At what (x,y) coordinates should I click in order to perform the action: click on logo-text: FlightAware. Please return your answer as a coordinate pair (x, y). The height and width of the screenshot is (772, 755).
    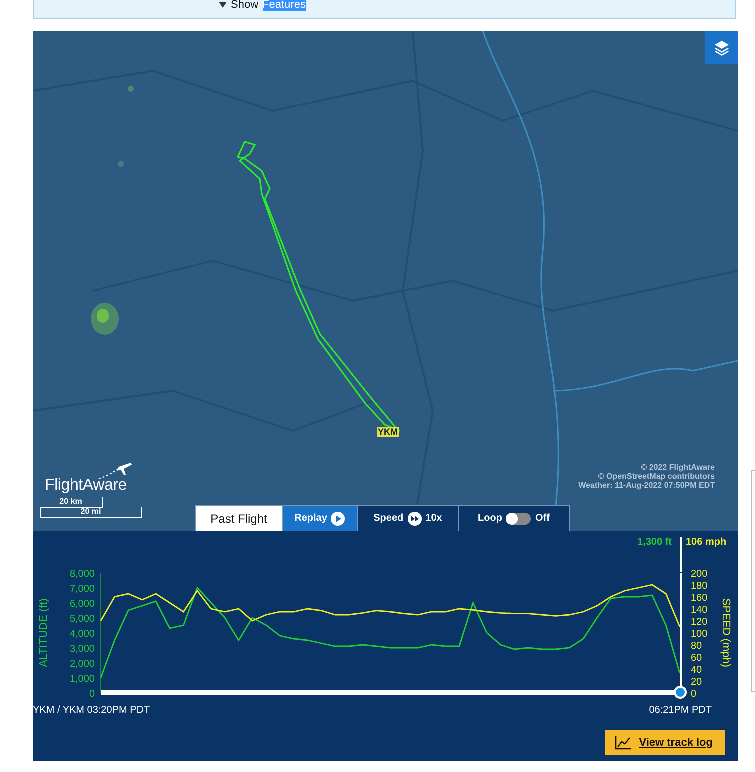
    Looking at the image, I should click on (86, 486).